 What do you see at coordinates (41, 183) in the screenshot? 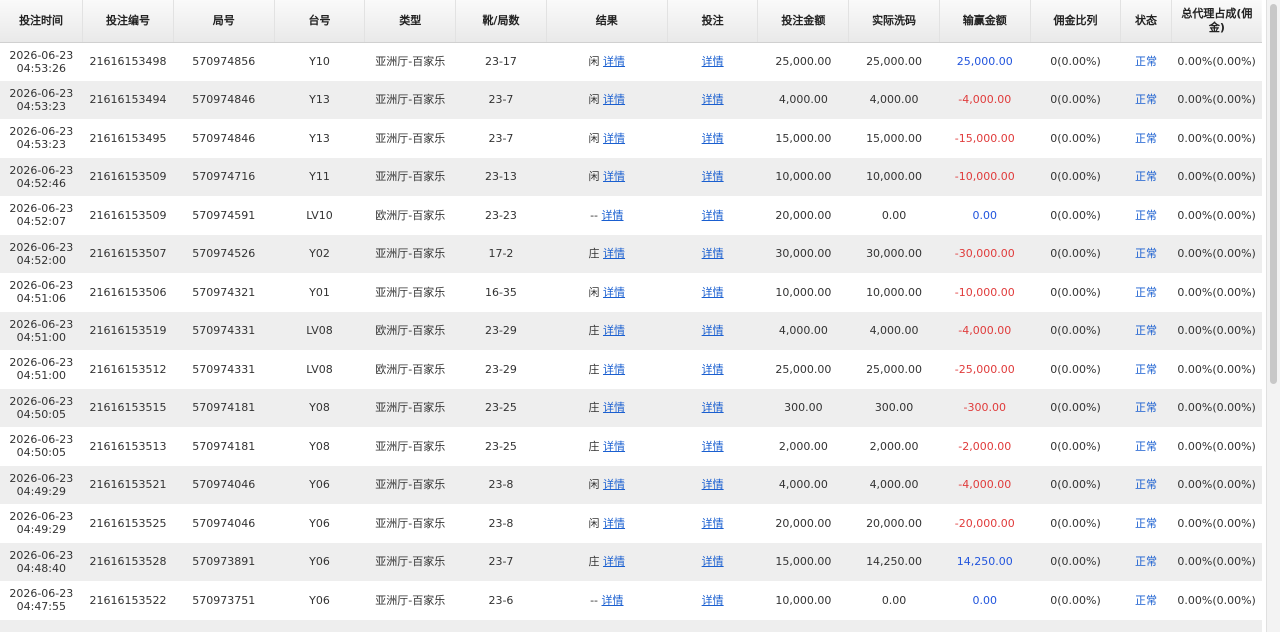
I see `bet-time: 04:52:46` at bounding box center [41, 183].